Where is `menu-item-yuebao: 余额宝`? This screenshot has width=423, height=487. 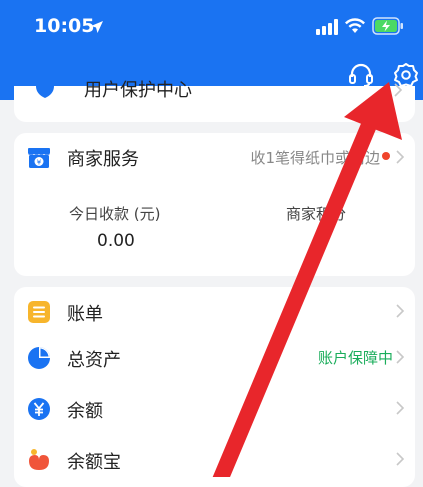 menu-item-yuebao: 余额宝 is located at coordinates (214, 460).